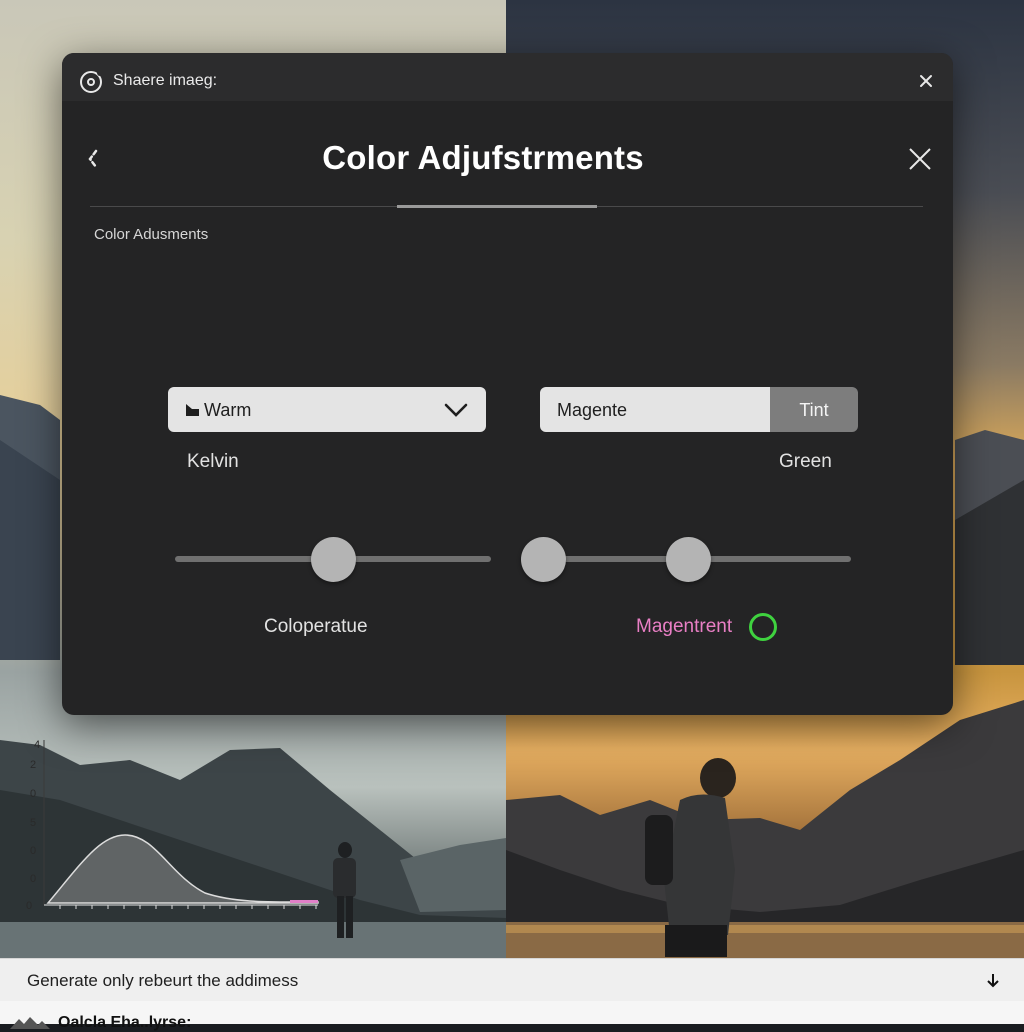  What do you see at coordinates (30, 1023) in the screenshot?
I see `mountain-logo-icon` at bounding box center [30, 1023].